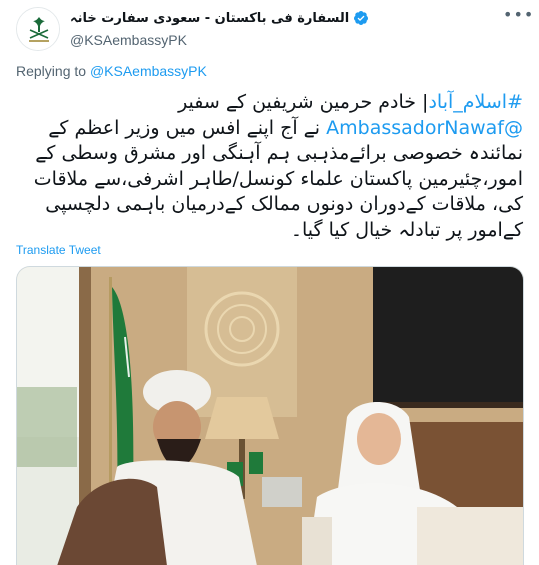  What do you see at coordinates (424, 128) in the screenshot?
I see `mention-link: @AmbassadorNawaf` at bounding box center [424, 128].